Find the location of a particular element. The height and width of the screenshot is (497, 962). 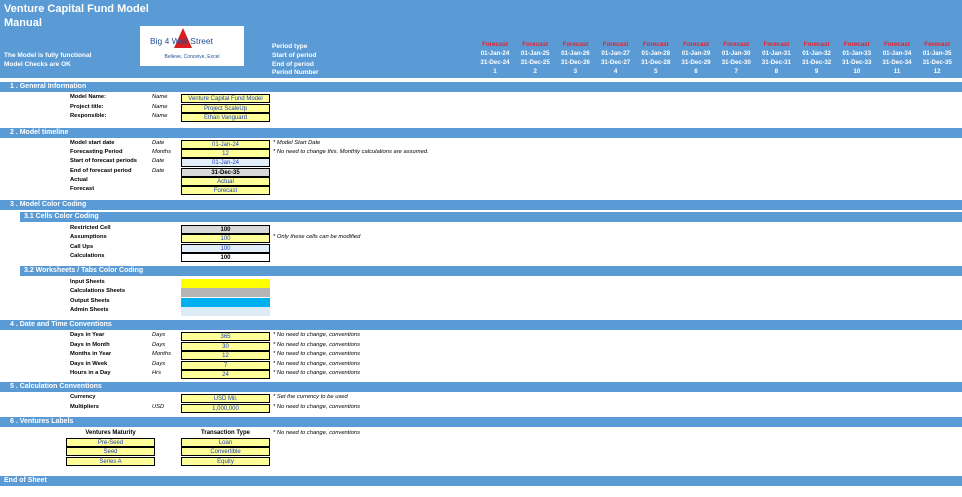

row-label: Model Name: is located at coordinates (88, 97).